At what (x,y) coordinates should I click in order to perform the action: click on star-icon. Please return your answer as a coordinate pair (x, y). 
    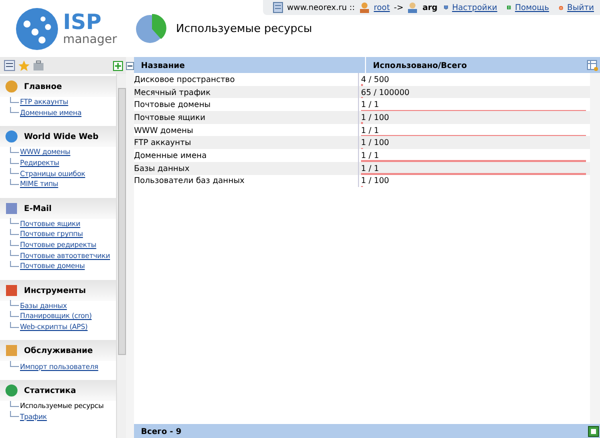
    Looking at the image, I should click on (24, 66).